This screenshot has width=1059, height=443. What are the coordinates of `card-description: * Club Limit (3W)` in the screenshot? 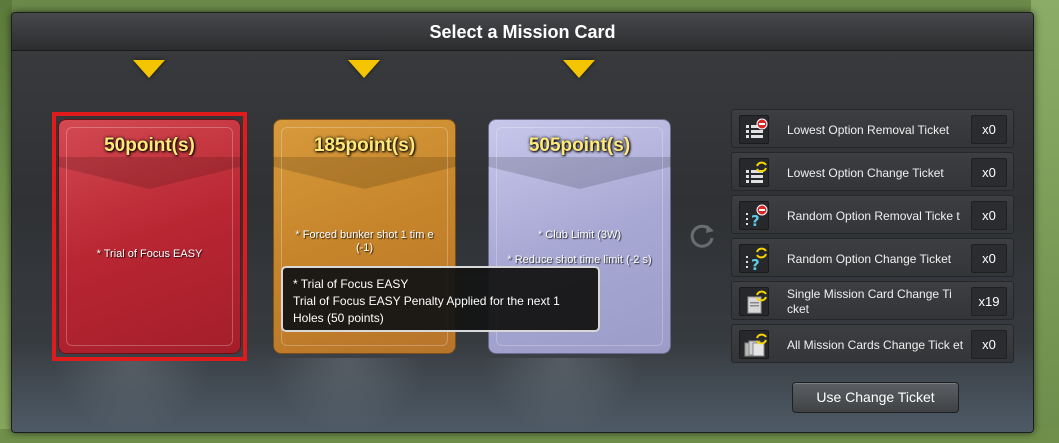 It's located at (579, 235).